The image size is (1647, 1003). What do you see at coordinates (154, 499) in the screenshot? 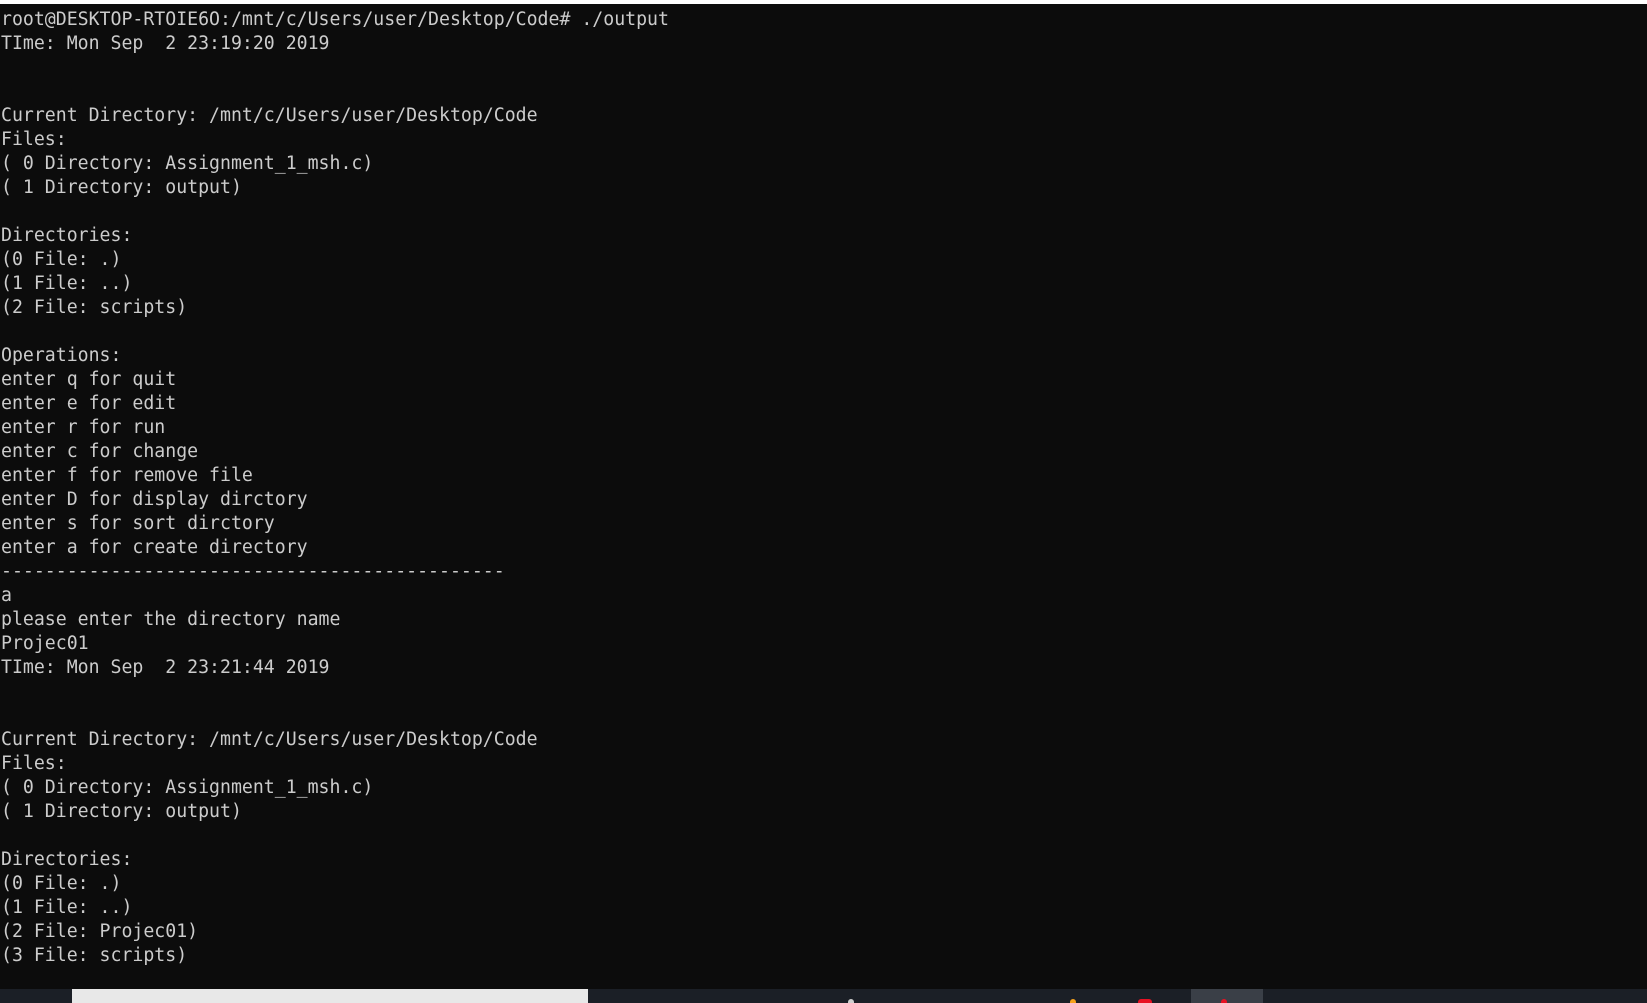
I see `operation-item: enter D for display dirctory` at bounding box center [154, 499].